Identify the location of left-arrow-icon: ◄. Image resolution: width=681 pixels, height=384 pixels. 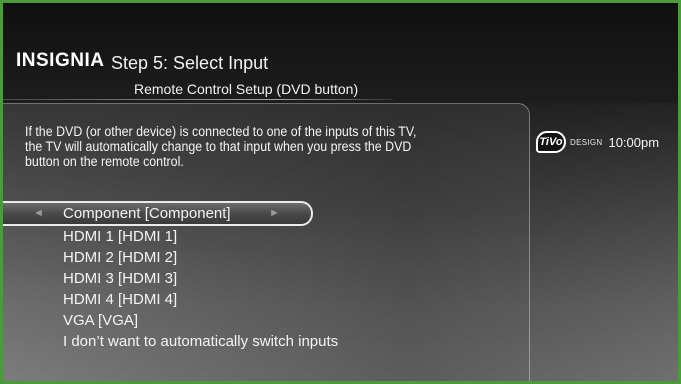
(38, 213).